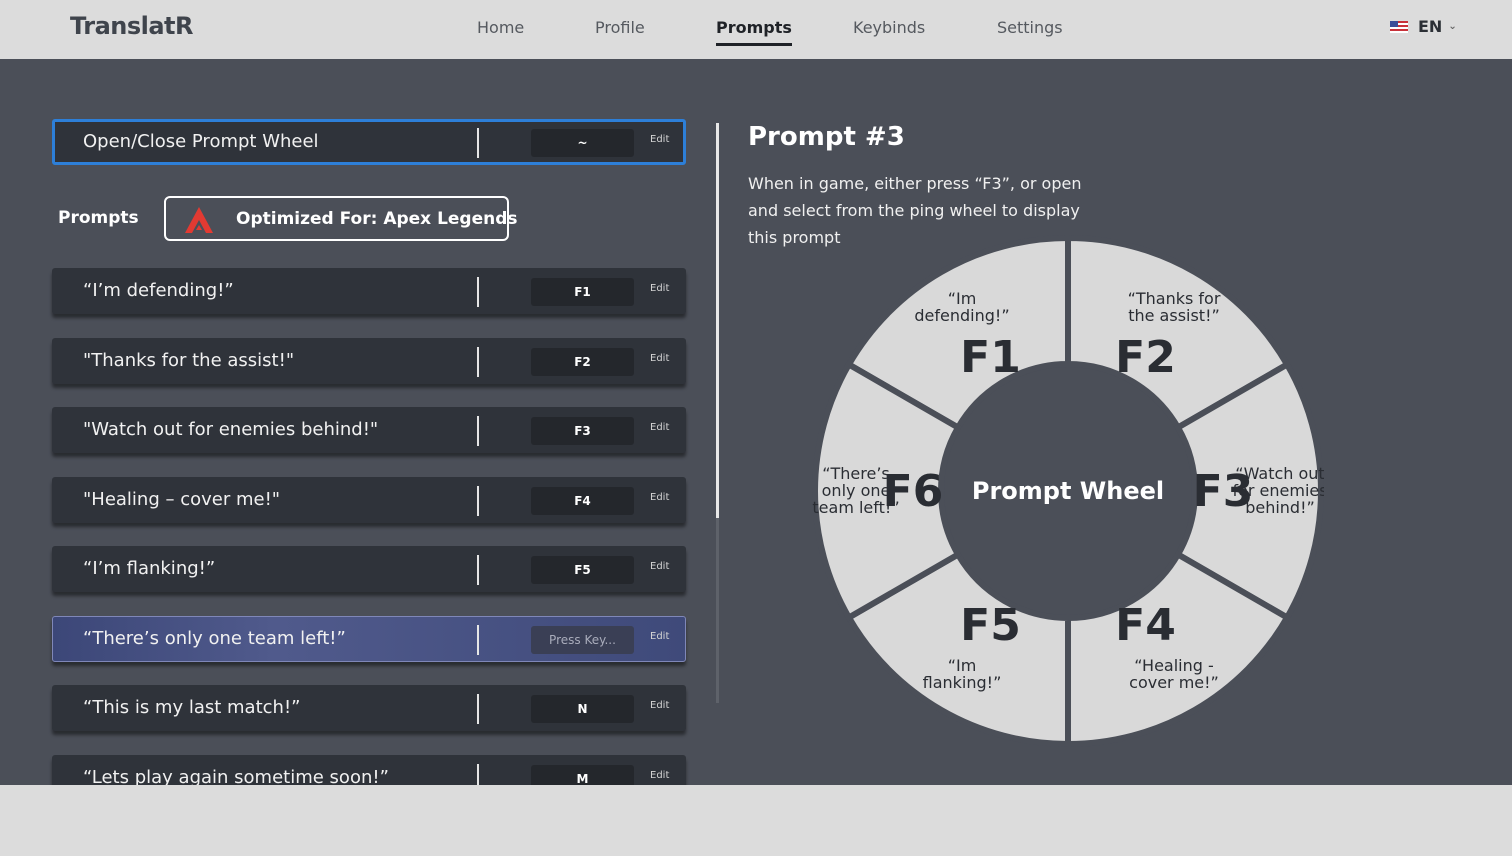  I want to click on us-flag-icon, so click(1399, 26).